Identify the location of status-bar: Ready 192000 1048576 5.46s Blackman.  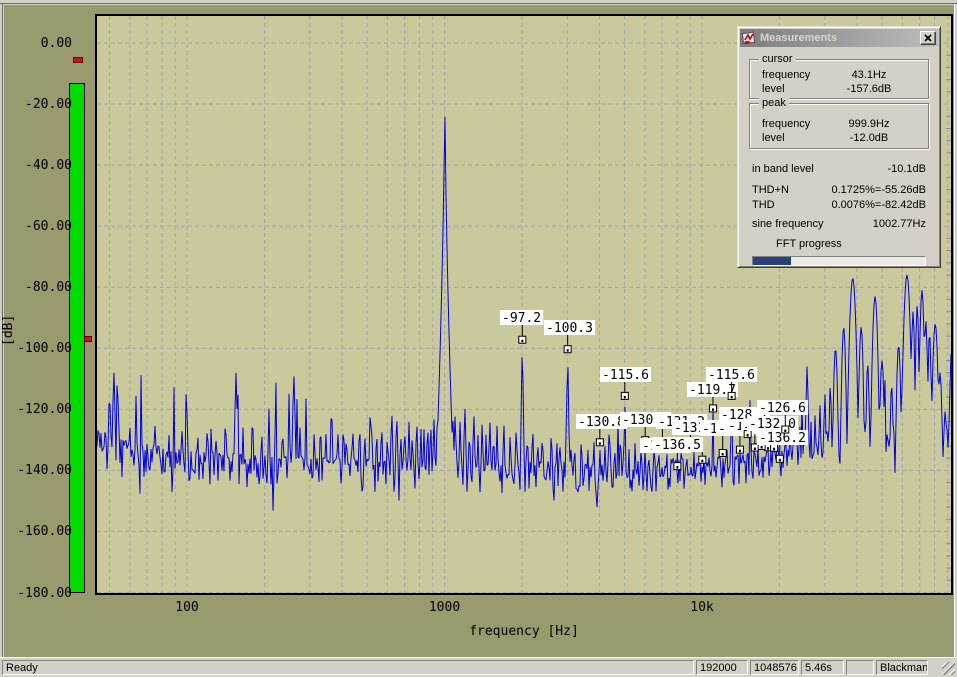
(478, 667).